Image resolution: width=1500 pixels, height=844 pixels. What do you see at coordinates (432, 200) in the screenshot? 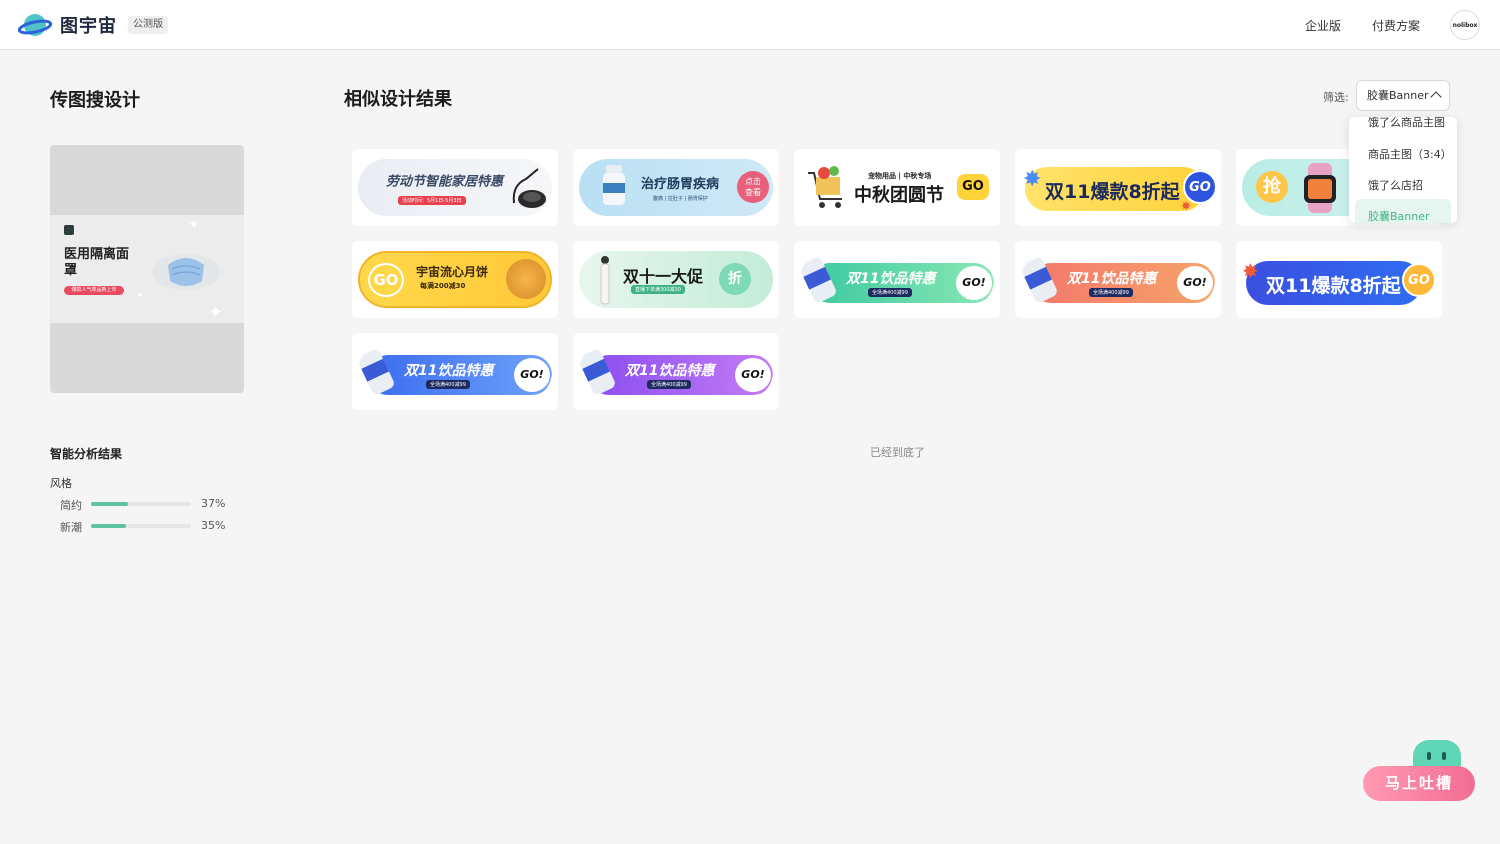
I see `banner-subtext: 活动时间：5月1日-5月3日` at bounding box center [432, 200].